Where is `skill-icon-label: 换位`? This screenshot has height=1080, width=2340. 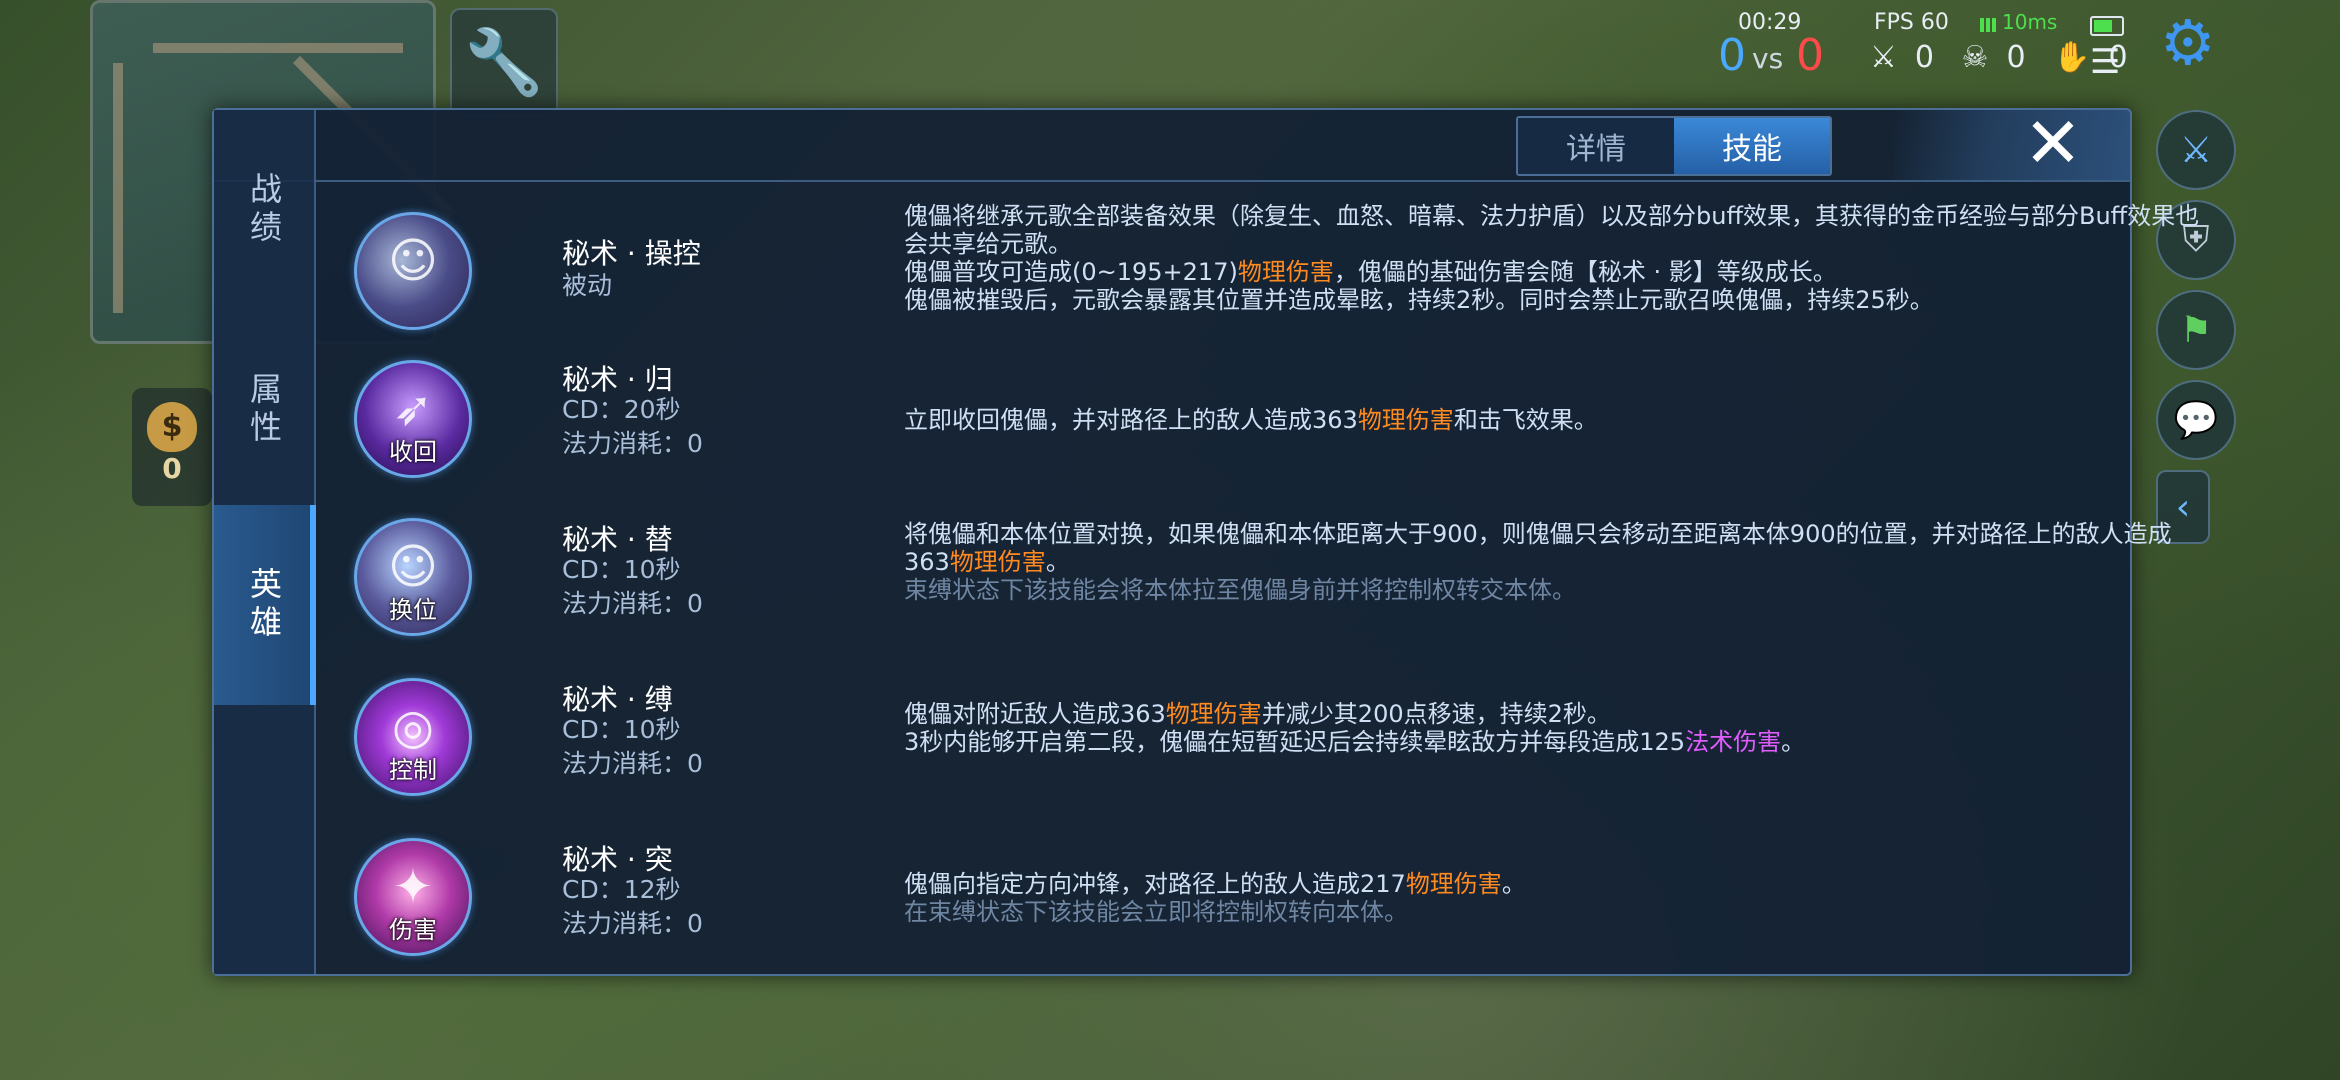
skill-icon-label: 换位 is located at coordinates (413, 610).